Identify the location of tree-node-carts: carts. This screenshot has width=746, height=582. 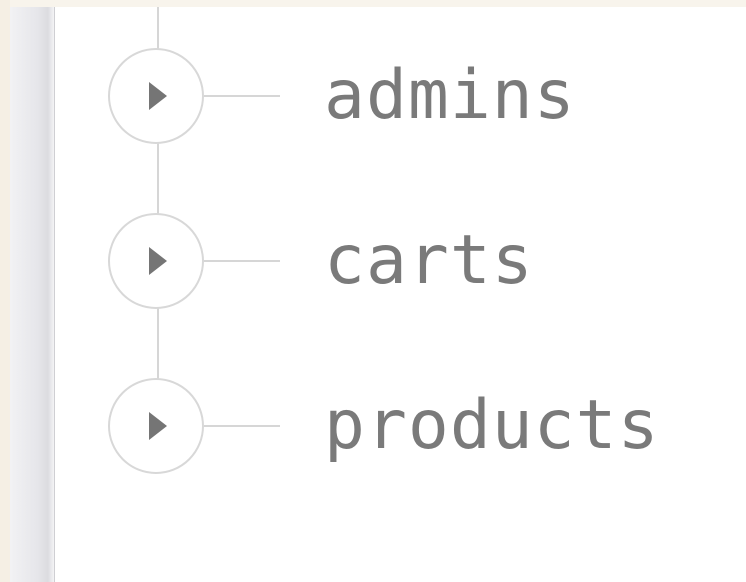
(408, 261).